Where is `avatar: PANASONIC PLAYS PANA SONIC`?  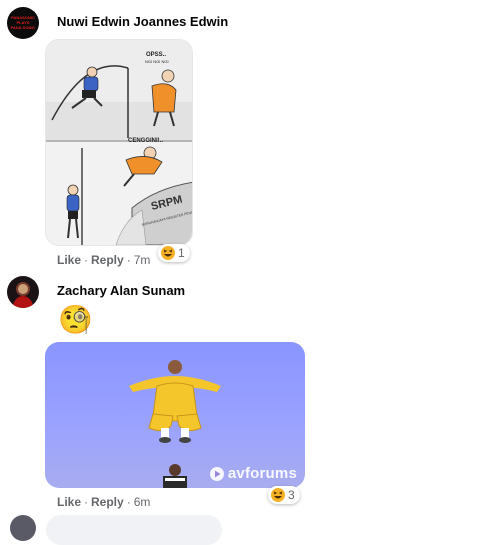
avatar: PANASONIC PLAYS PANA SONIC is located at coordinates (23, 23).